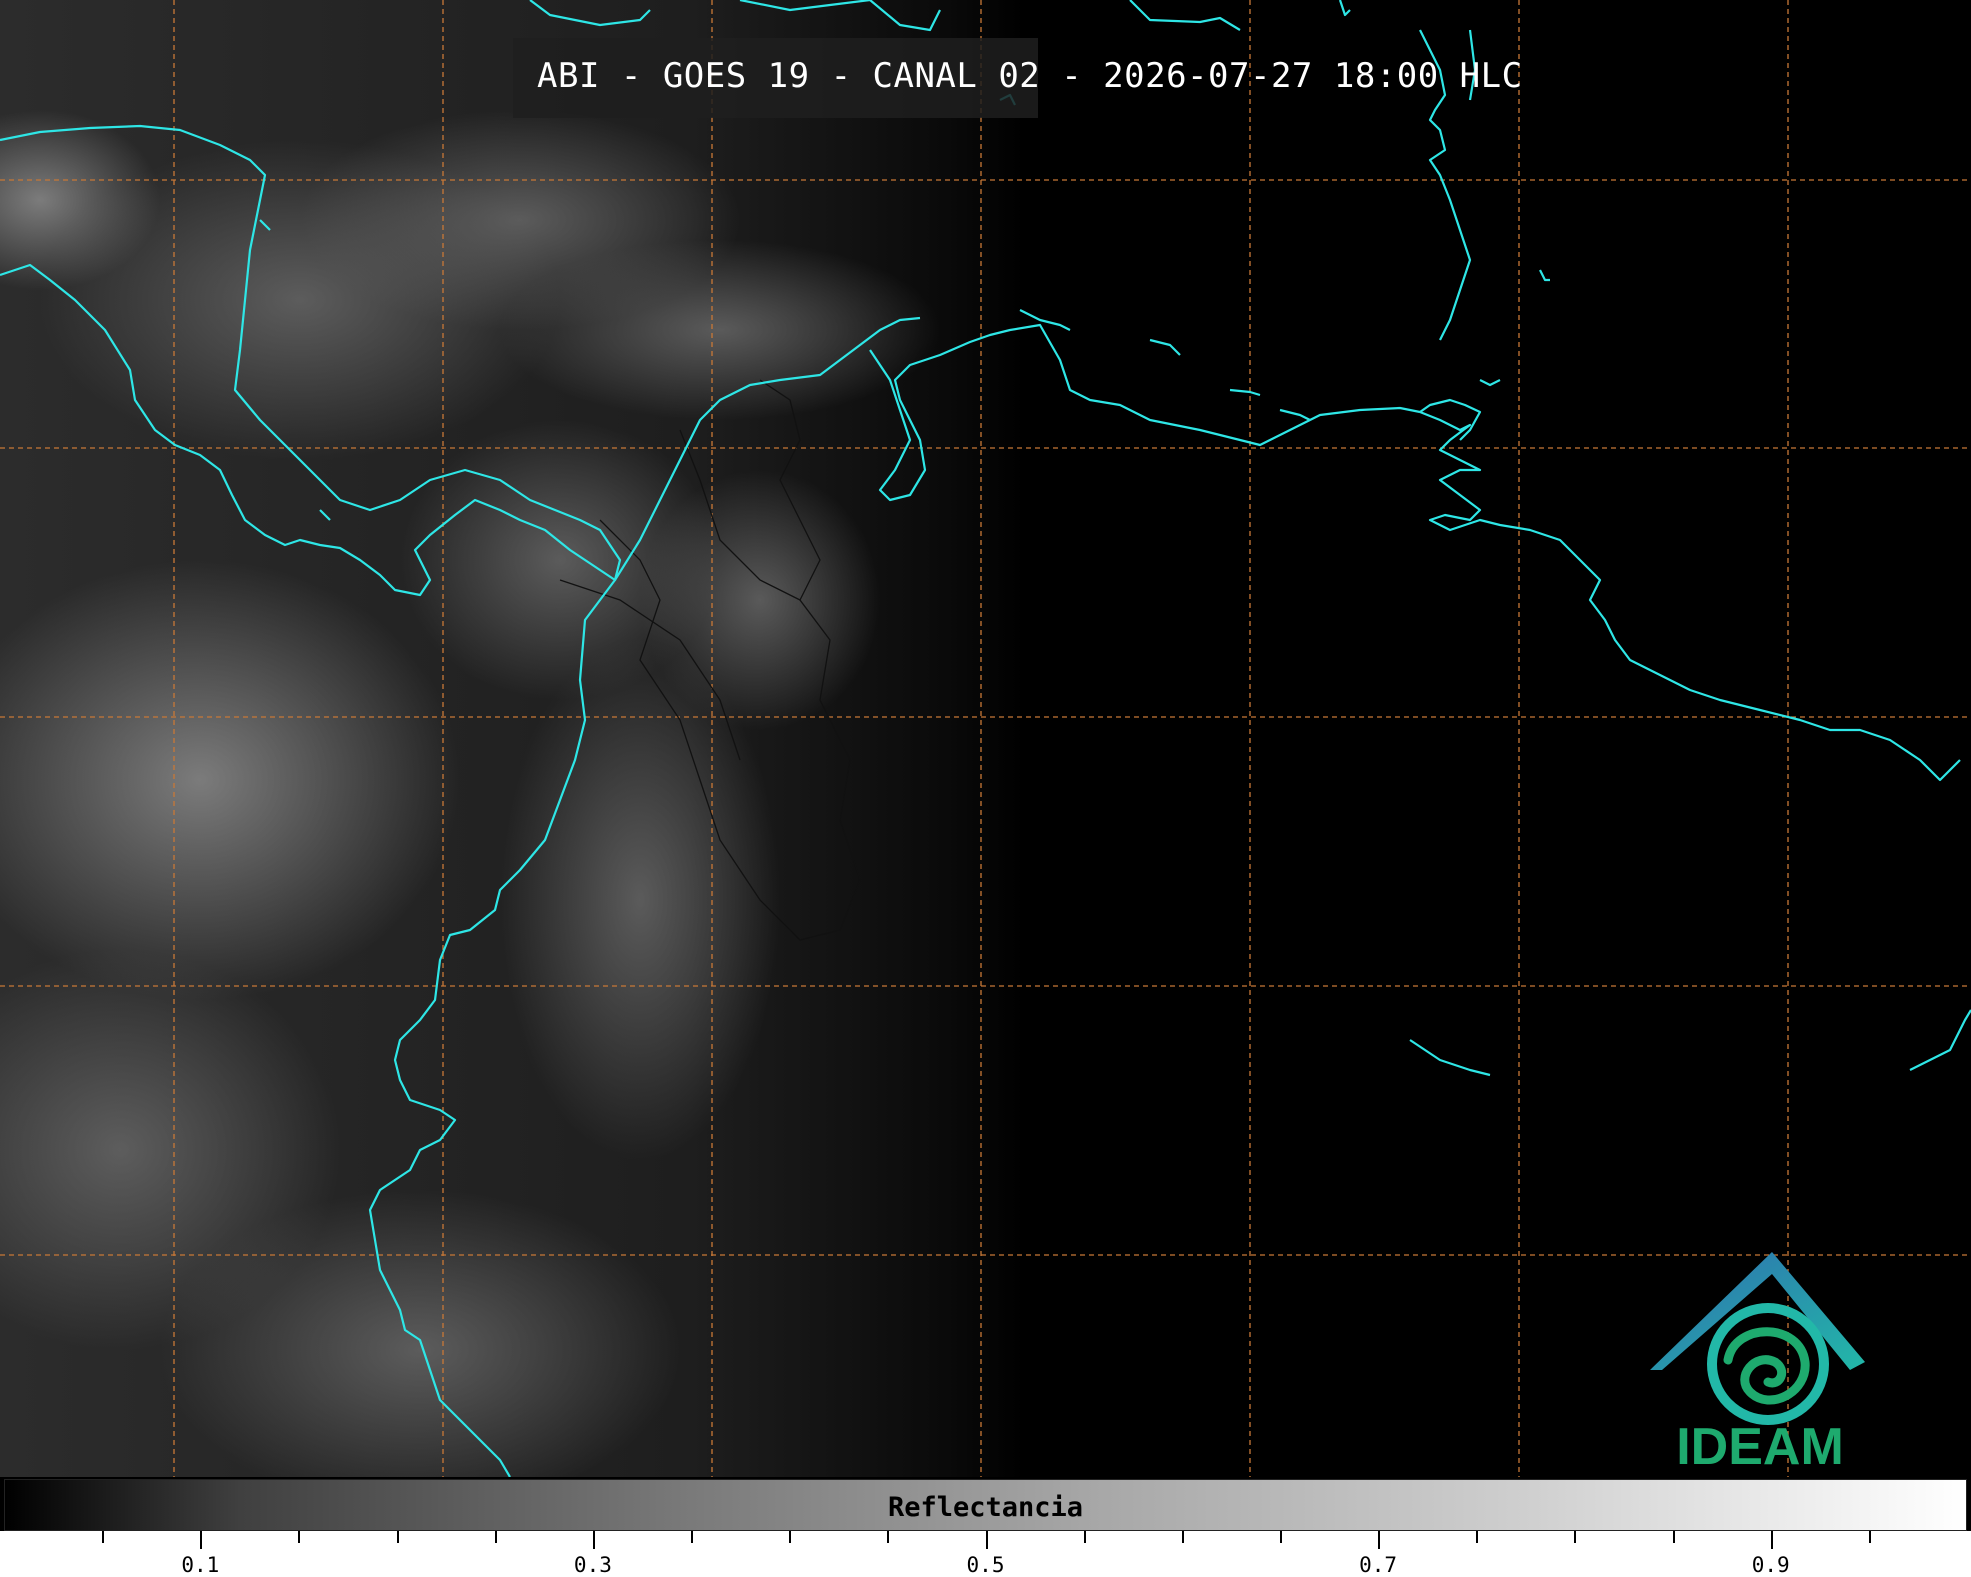 This screenshot has height=1577, width=1971. Describe the element at coordinates (1378, 1565) in the screenshot. I see `colorbar-tick-label: 0.7` at that location.